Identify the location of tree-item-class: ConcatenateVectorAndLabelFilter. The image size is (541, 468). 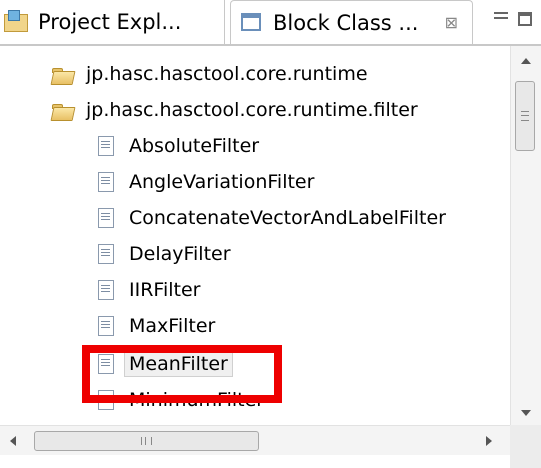
(223, 218).